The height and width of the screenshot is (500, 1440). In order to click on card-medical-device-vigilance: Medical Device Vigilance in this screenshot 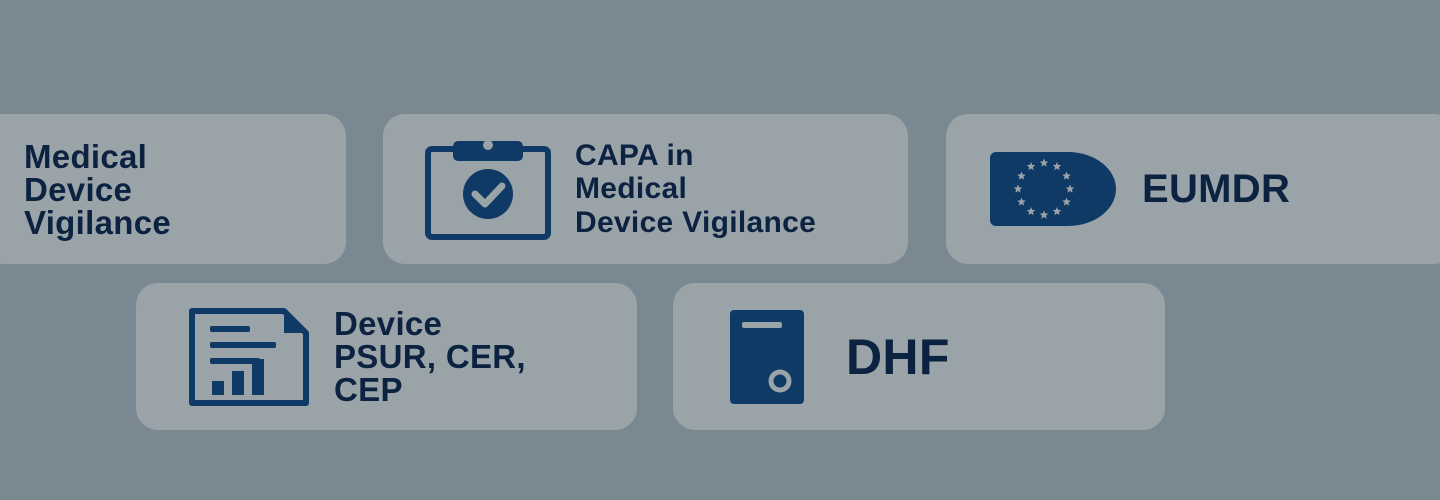, I will do `click(173, 189)`.